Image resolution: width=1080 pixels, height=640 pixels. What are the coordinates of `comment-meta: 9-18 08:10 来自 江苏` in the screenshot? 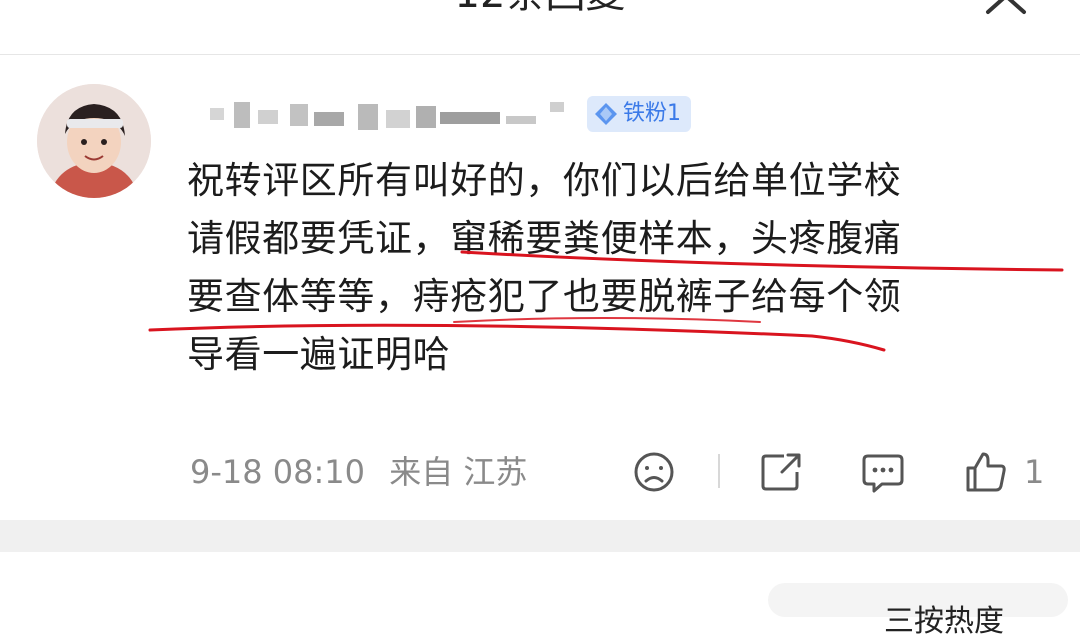 It's located at (365, 472).